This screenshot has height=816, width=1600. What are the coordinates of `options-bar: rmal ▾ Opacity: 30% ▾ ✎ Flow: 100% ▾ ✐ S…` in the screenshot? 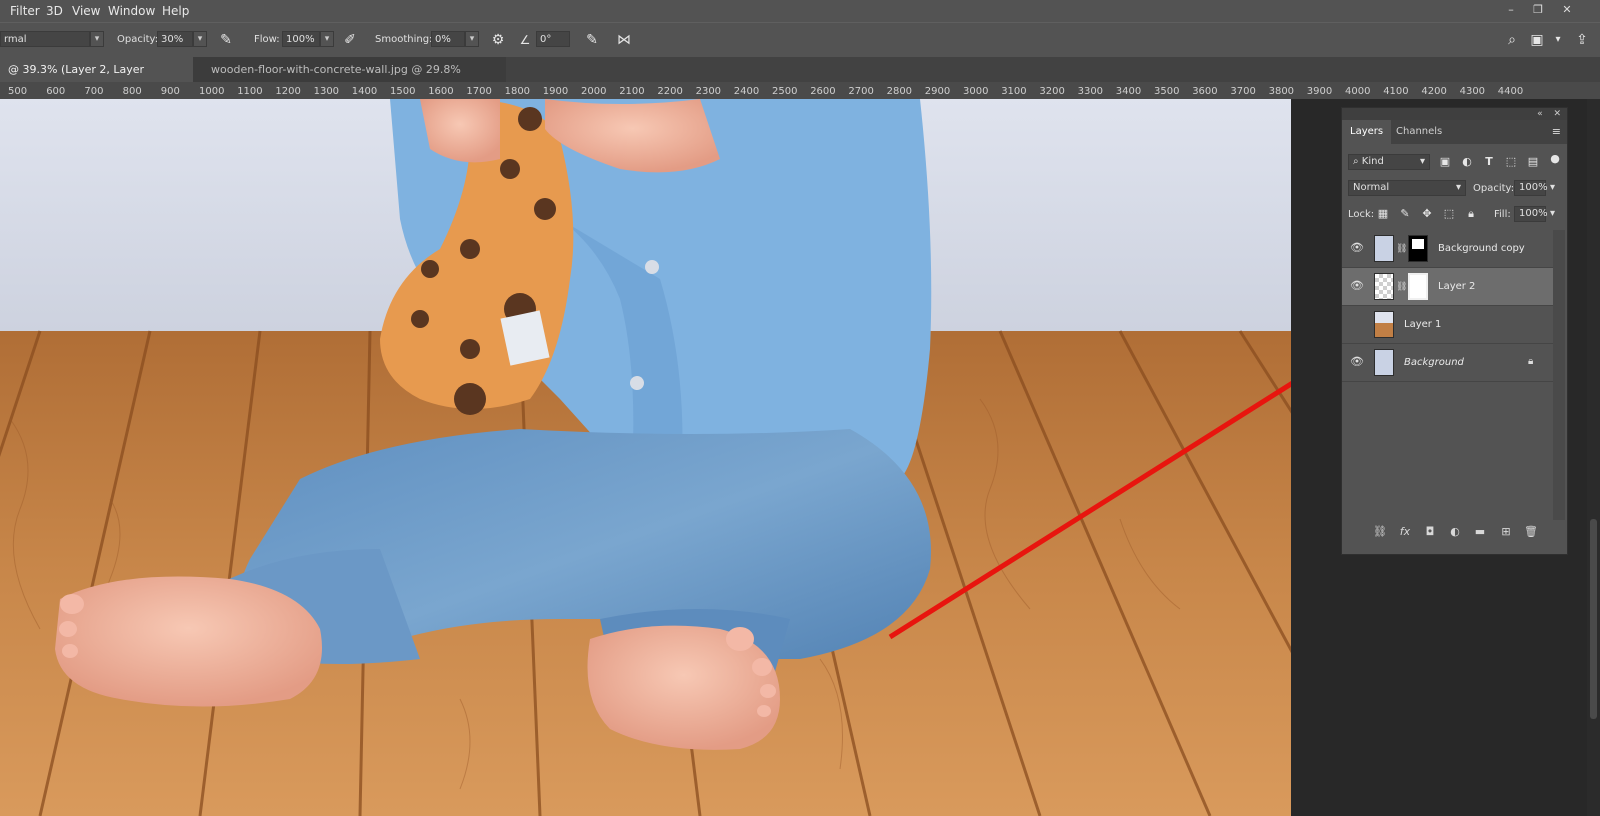 It's located at (800, 40).